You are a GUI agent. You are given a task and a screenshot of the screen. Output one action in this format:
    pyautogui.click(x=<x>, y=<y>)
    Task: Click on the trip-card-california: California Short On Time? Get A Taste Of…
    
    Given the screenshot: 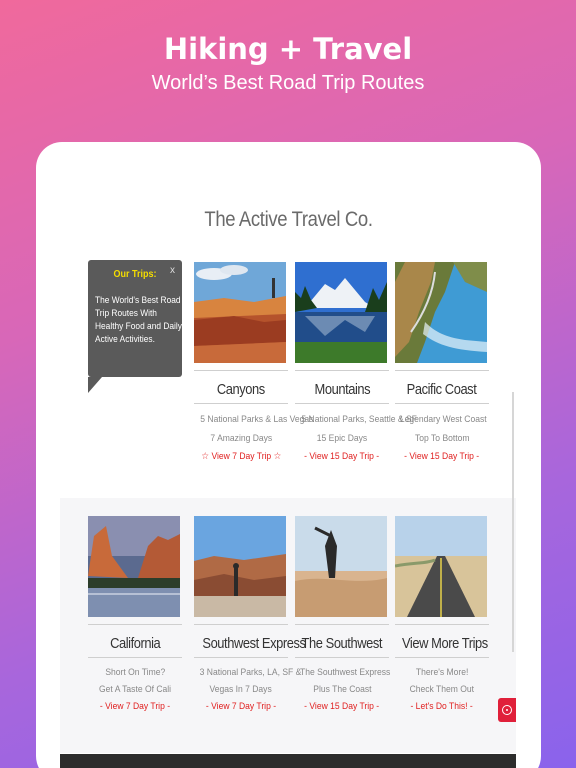 What is the action you would take?
    pyautogui.click(x=135, y=614)
    